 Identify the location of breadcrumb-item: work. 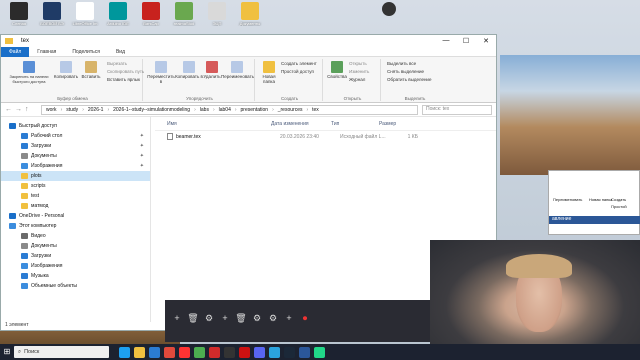
(51, 110).